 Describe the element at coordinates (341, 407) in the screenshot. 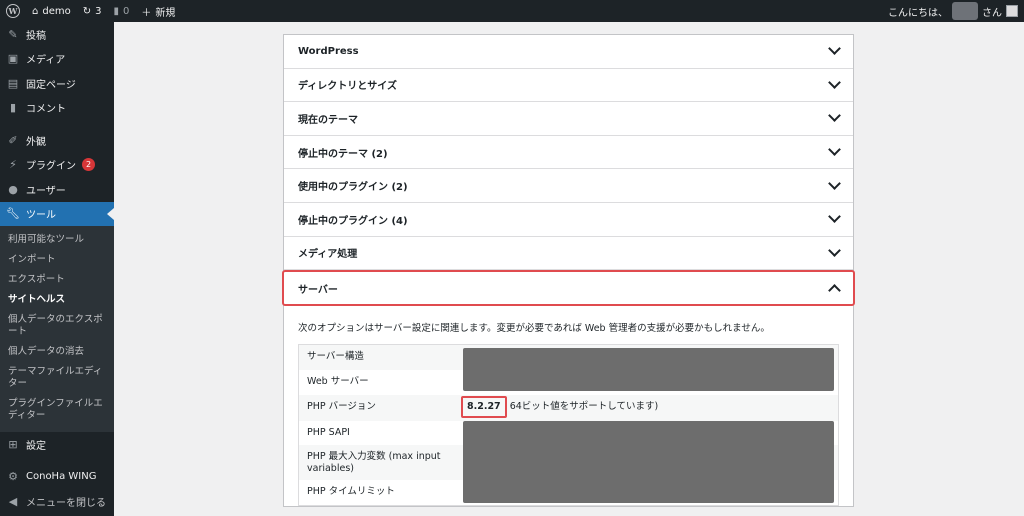

I see `row-label: PHP バージョン` at that location.